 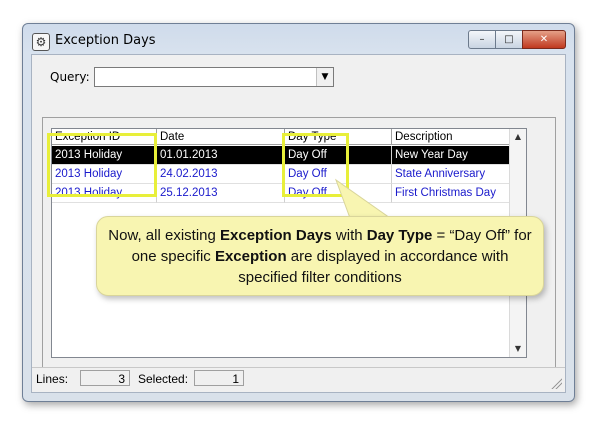 What do you see at coordinates (298, 379) in the screenshot?
I see `status-bar: Lines: 3 Selected: 1` at bounding box center [298, 379].